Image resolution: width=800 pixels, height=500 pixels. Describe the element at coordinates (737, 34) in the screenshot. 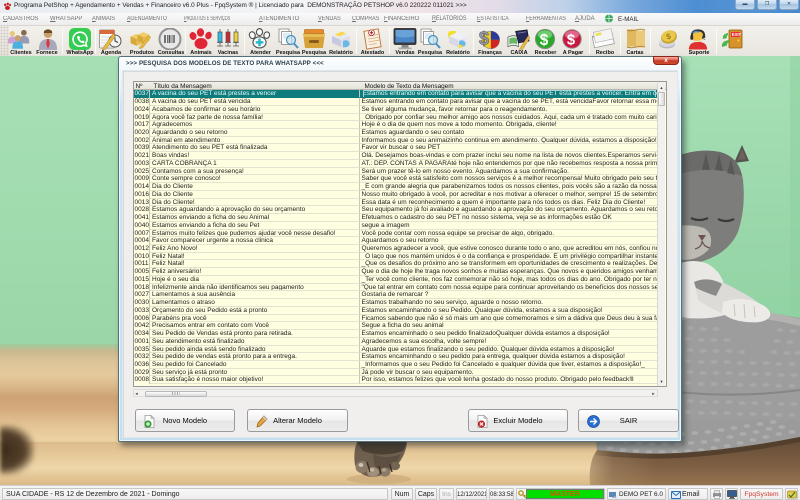

I see `svg-text: EXIT` at that location.